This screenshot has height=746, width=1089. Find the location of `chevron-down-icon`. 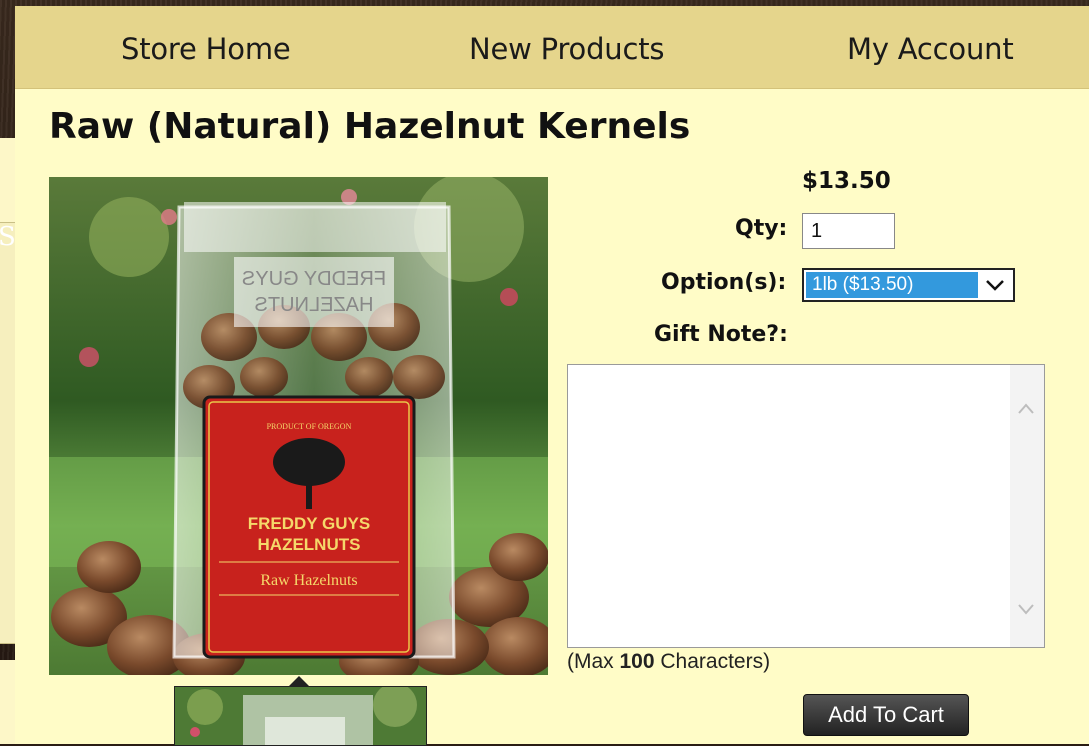

chevron-down-icon is located at coordinates (995, 285).